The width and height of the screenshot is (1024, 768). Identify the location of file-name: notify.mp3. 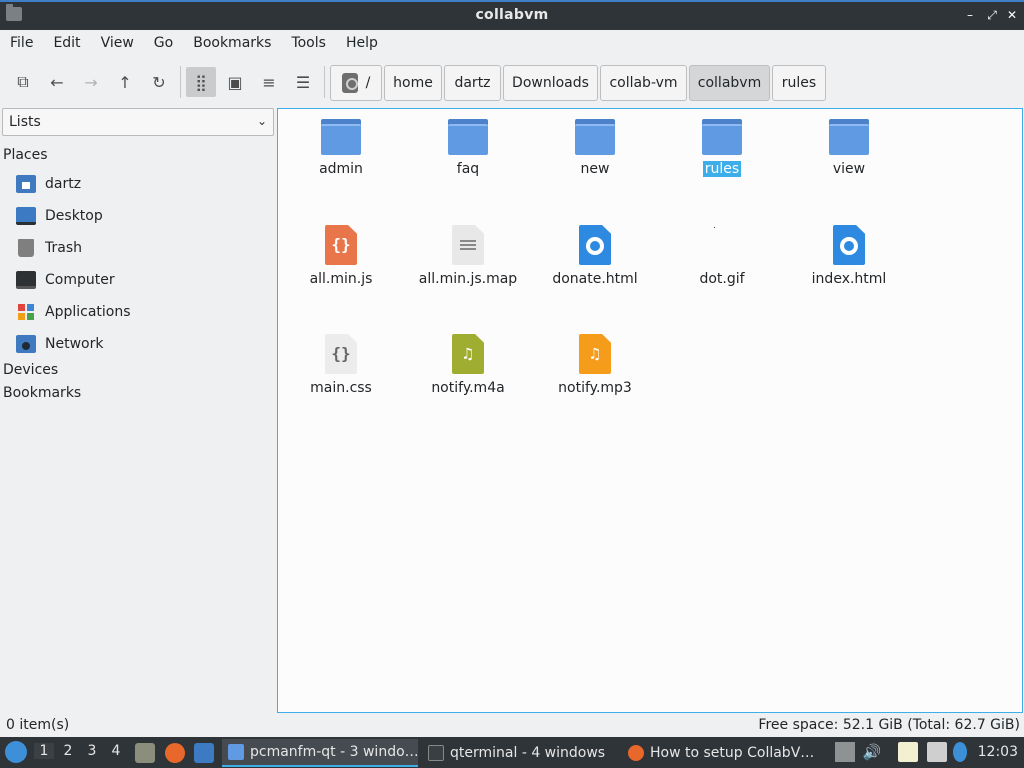
(595, 388).